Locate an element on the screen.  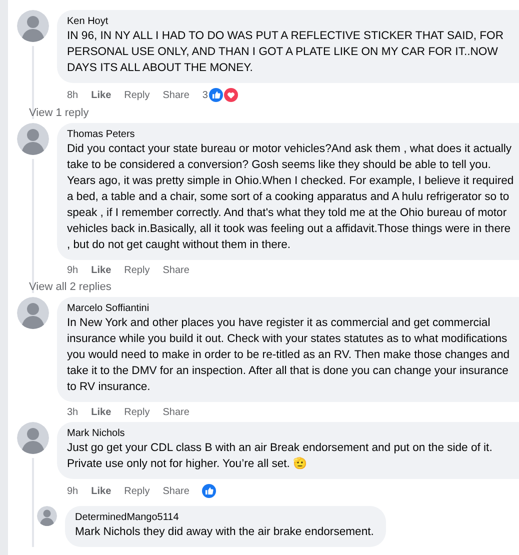
author-name: Ken Hoyt is located at coordinates (88, 21).